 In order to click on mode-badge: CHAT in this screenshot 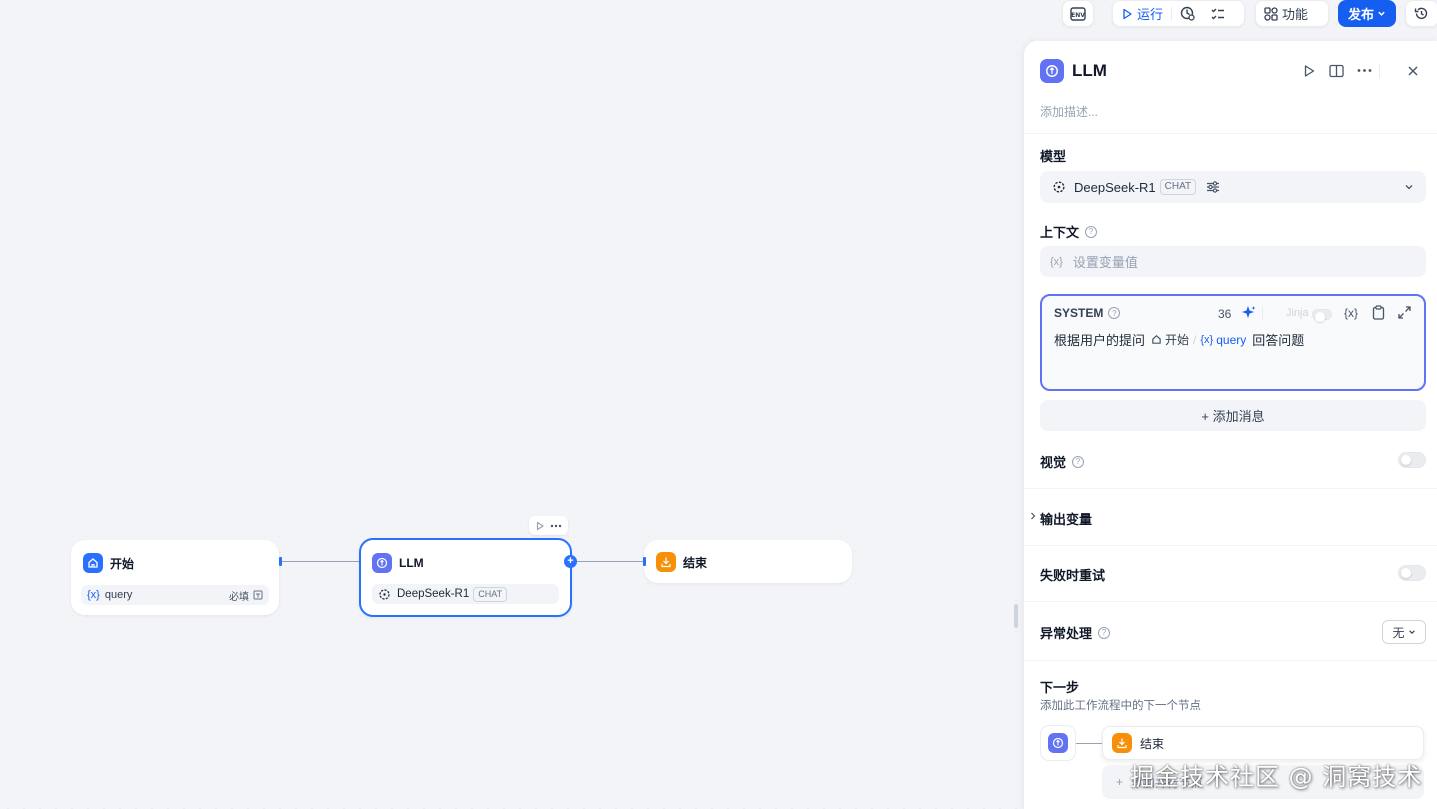, I will do `click(490, 594)`.